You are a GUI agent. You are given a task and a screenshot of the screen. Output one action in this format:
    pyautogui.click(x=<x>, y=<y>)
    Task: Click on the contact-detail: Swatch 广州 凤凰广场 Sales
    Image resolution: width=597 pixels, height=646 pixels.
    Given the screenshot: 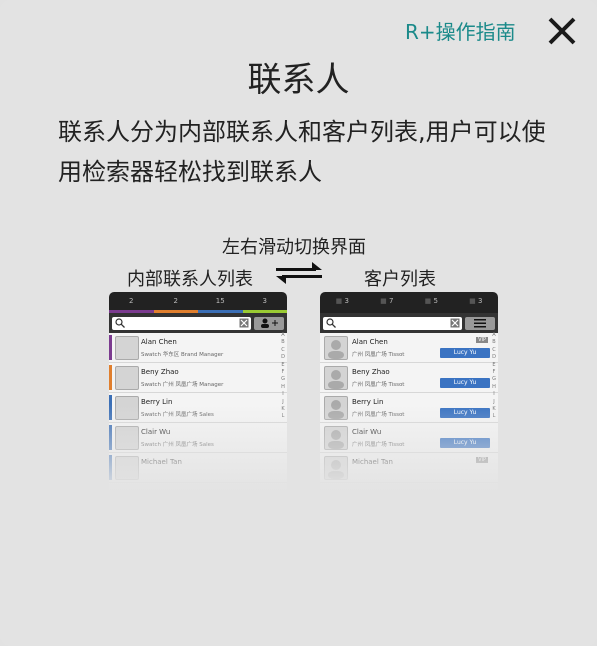 What is the action you would take?
    pyautogui.click(x=177, y=415)
    